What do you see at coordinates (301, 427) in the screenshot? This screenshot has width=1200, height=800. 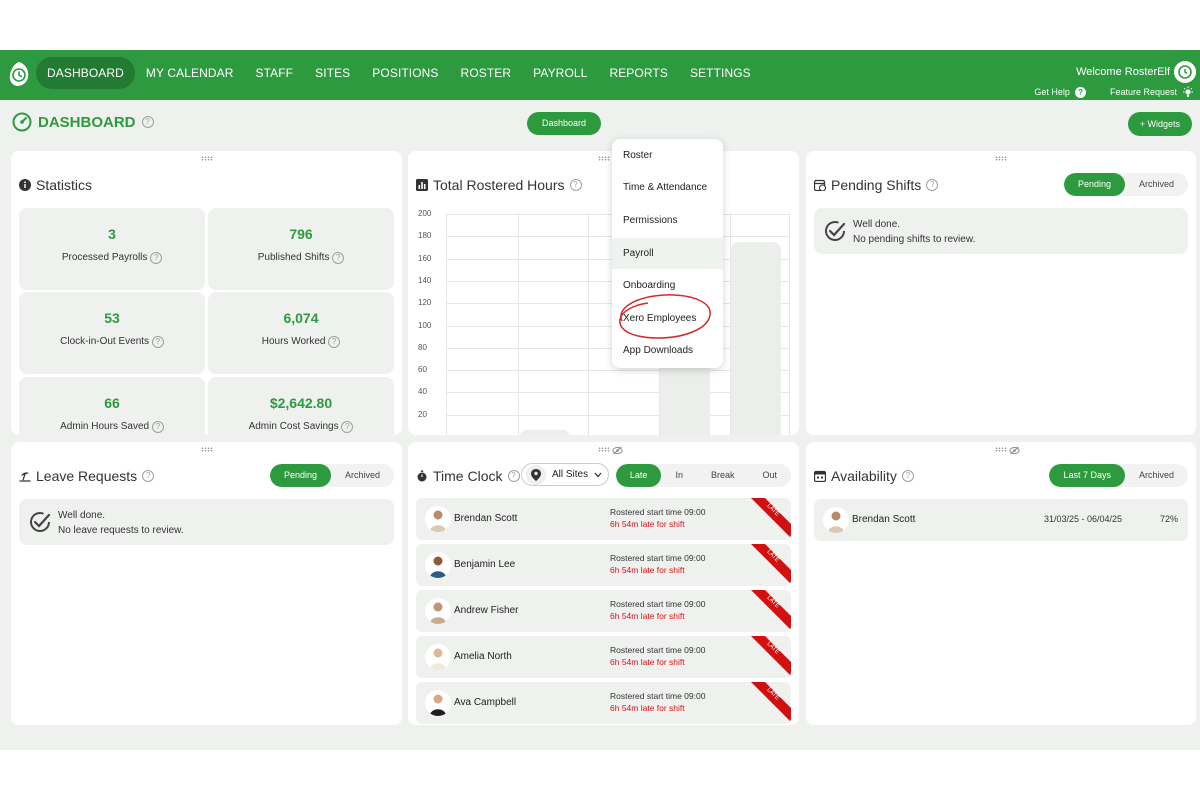 I see `stat-label: Admin Cost Savings ?` at bounding box center [301, 427].